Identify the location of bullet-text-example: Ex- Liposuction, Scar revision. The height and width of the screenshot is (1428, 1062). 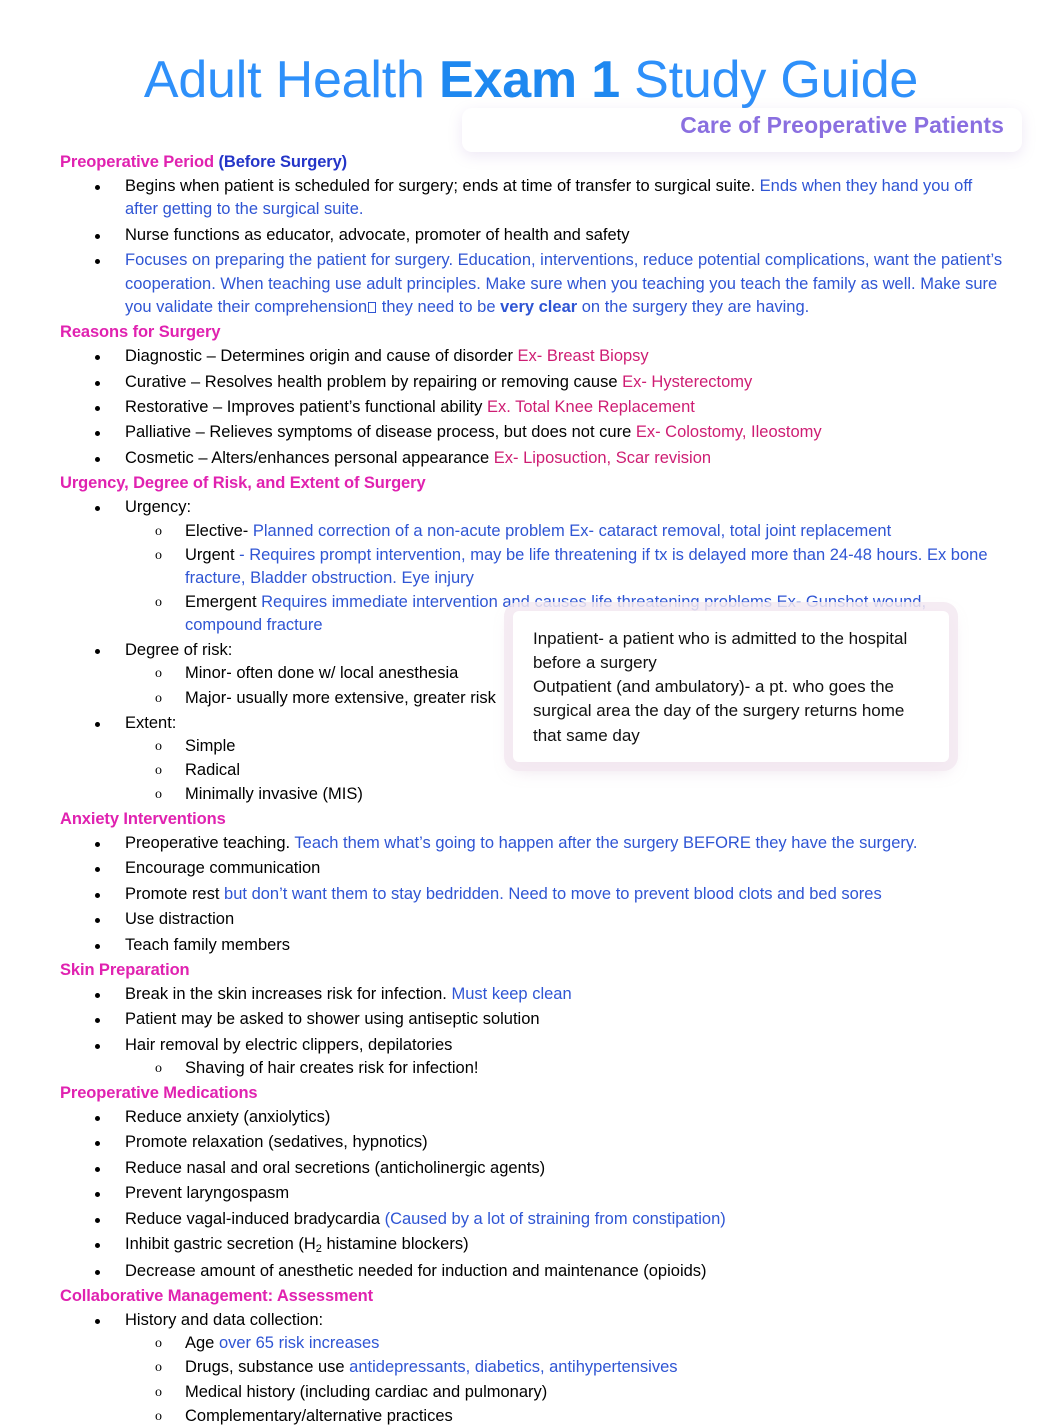
(602, 457).